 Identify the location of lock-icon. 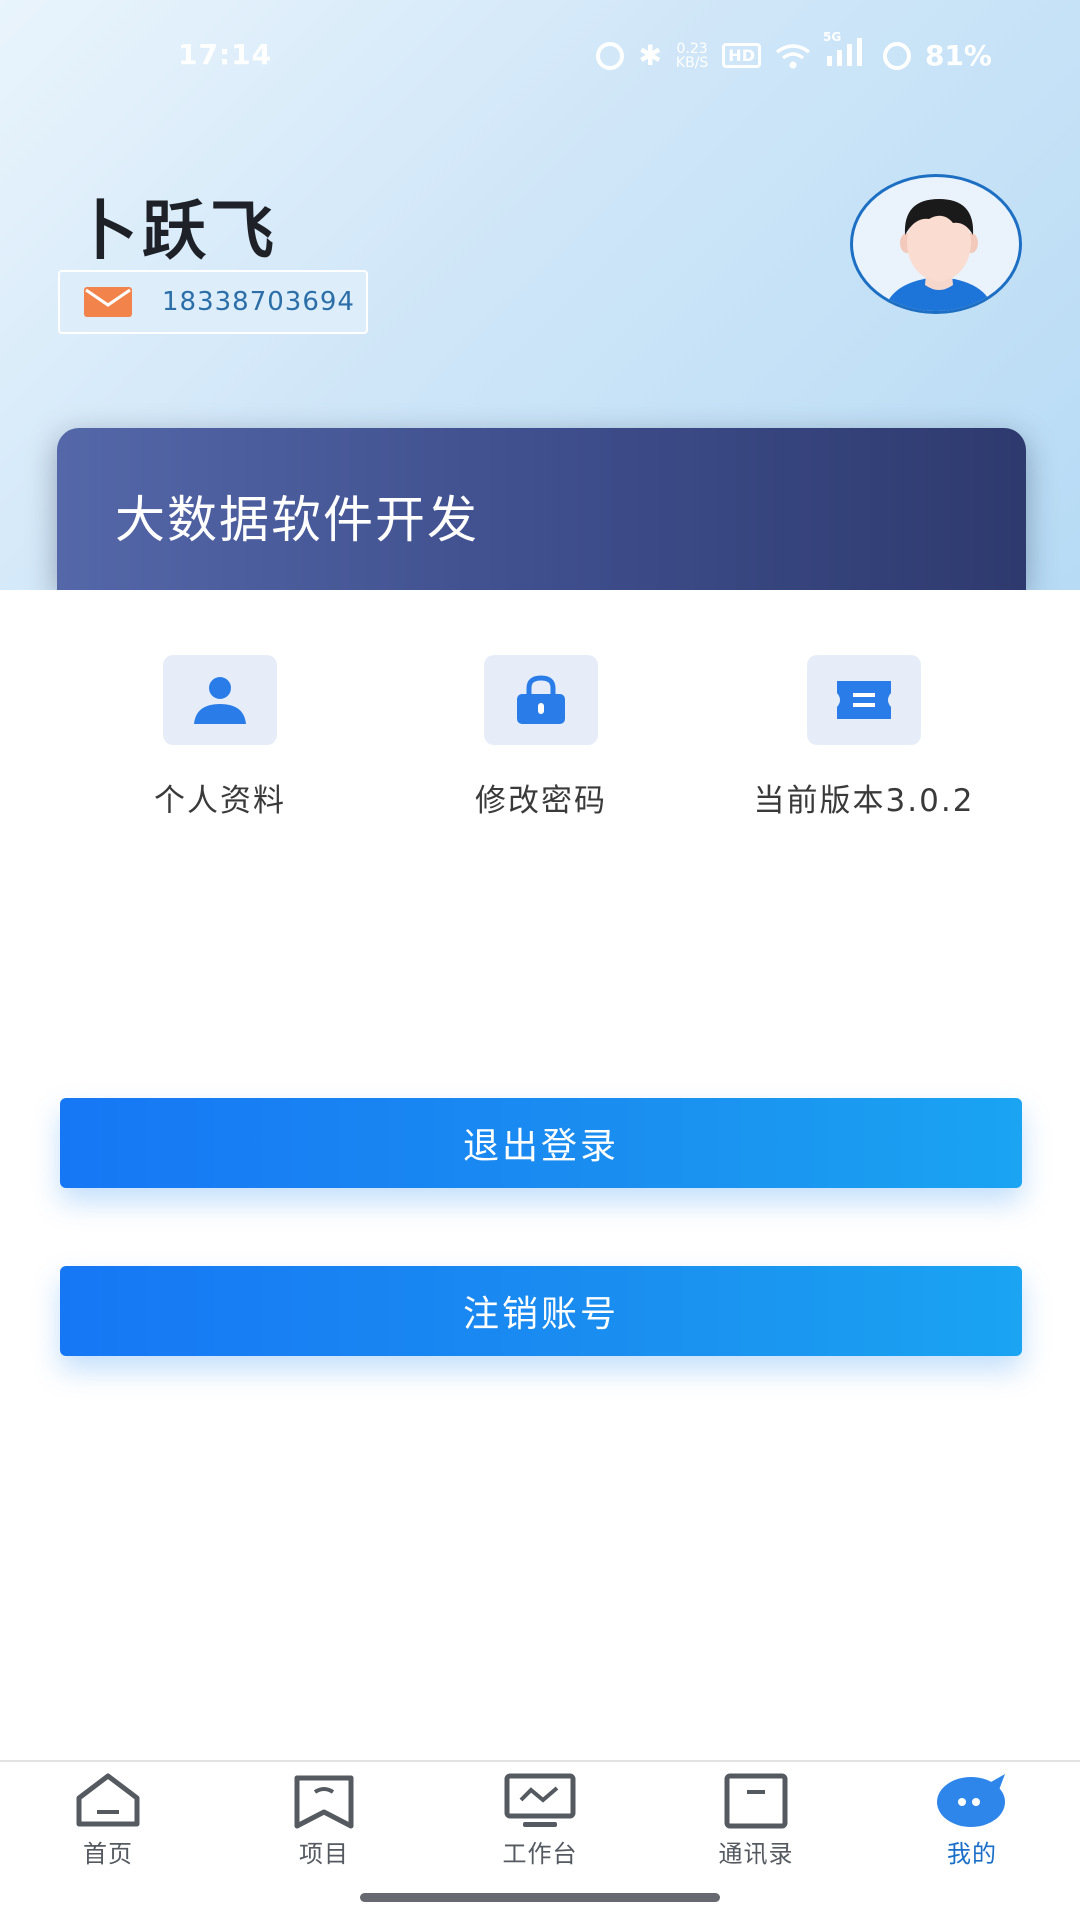
(541, 699).